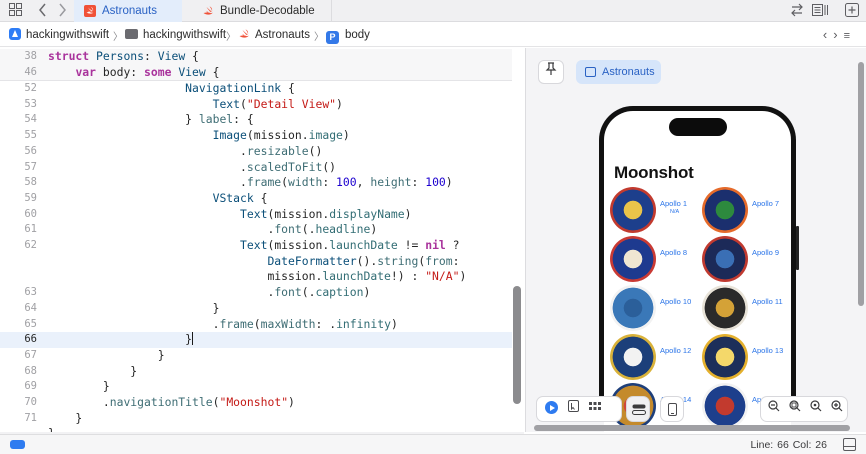 This screenshot has height=454, width=866. What do you see at coordinates (30, 417) in the screenshot?
I see `line-number: 71` at bounding box center [30, 417].